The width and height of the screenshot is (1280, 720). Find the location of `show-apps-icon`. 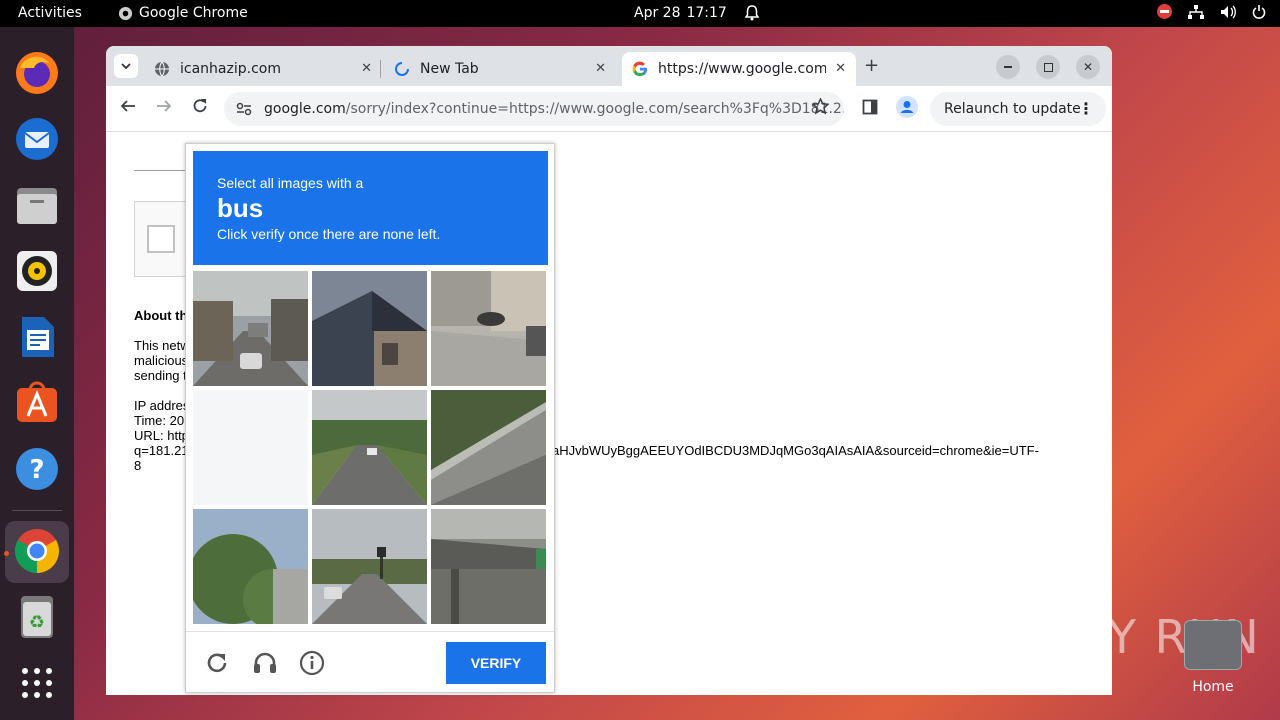

show-apps-icon is located at coordinates (37, 683).